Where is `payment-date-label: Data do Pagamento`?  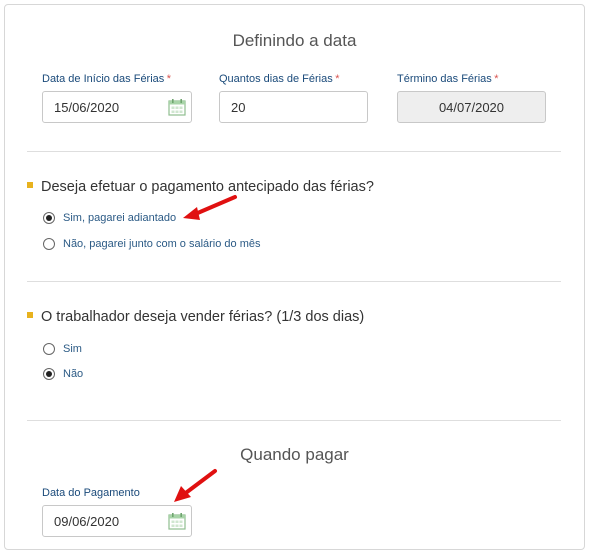
payment-date-label: Data do Pagamento is located at coordinates (91, 493).